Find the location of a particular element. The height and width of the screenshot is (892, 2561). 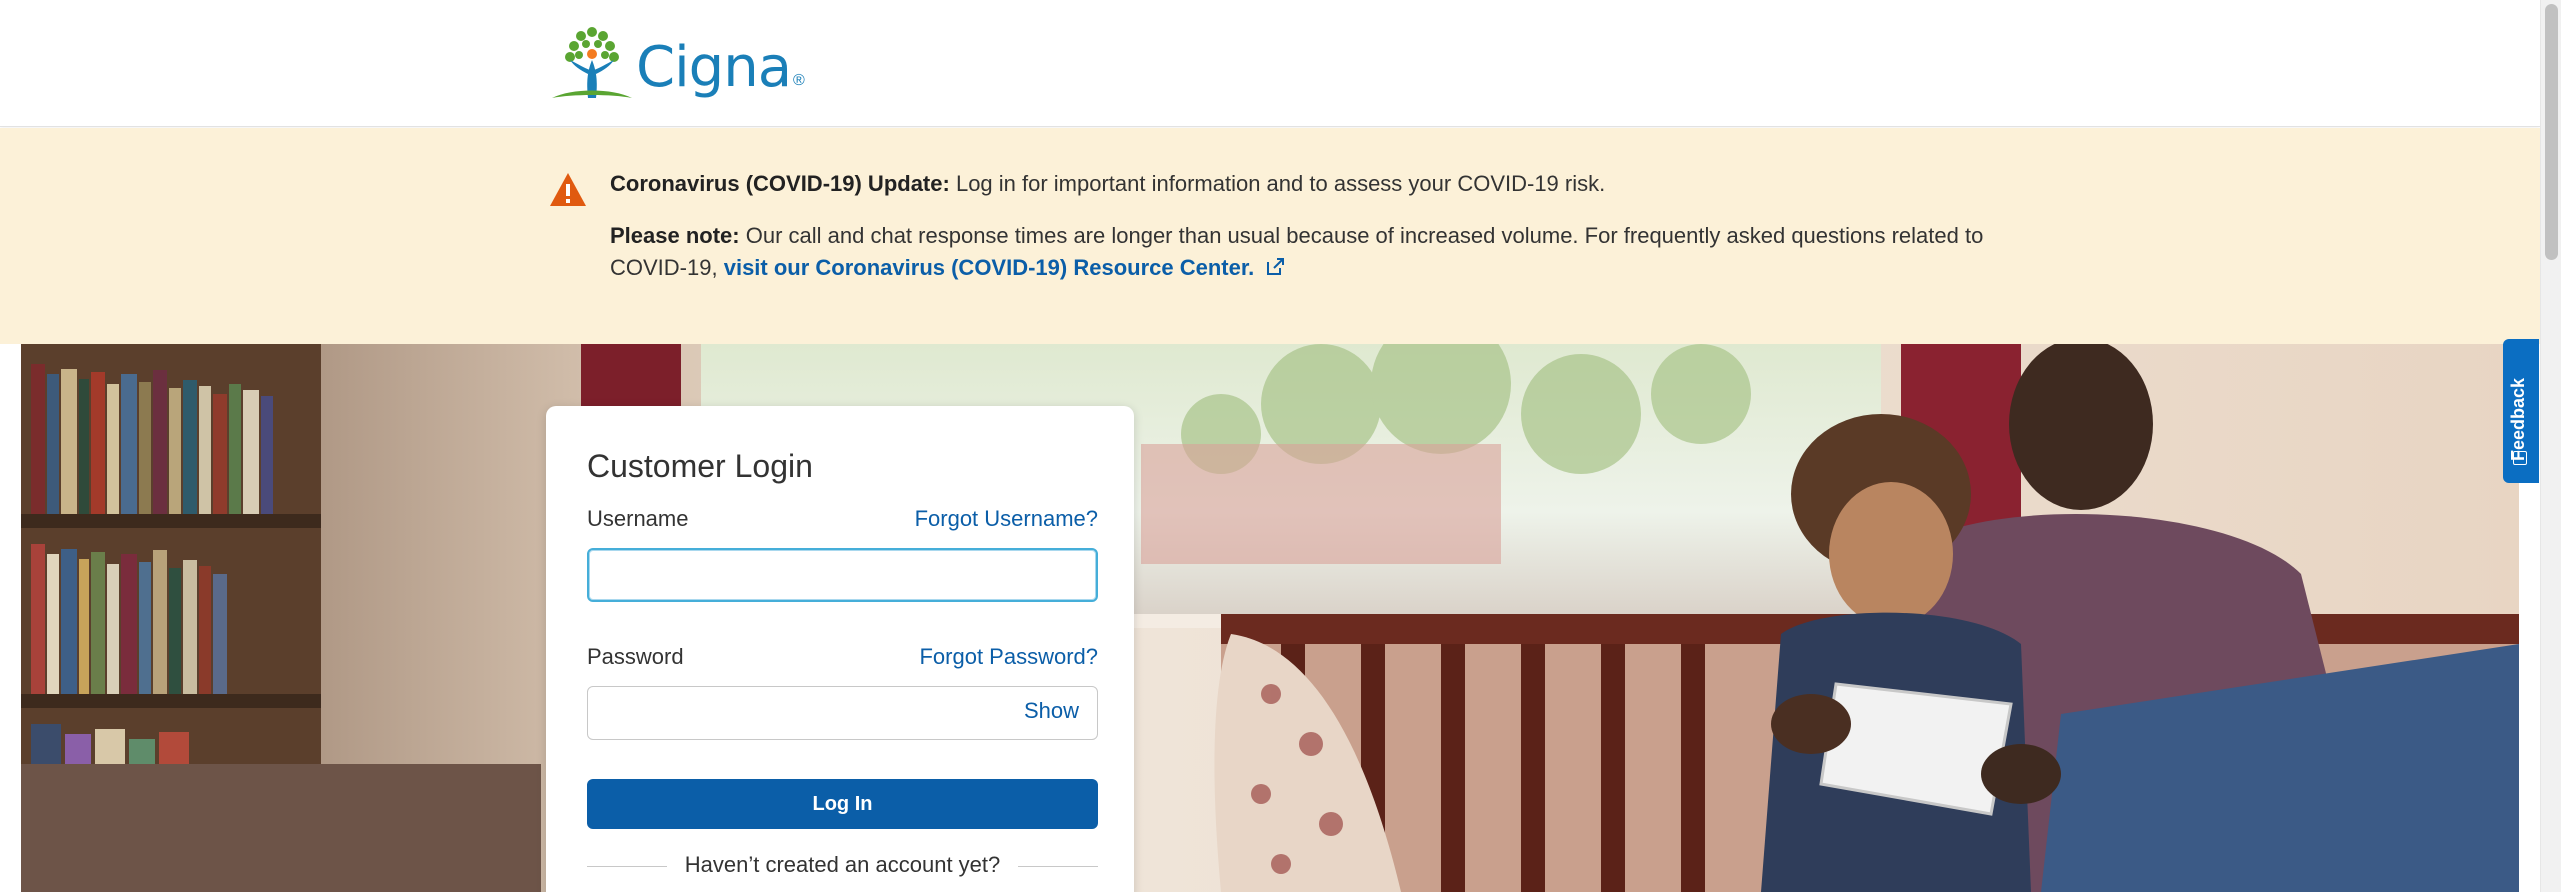

please-note-label: Please note: is located at coordinates (675, 235).